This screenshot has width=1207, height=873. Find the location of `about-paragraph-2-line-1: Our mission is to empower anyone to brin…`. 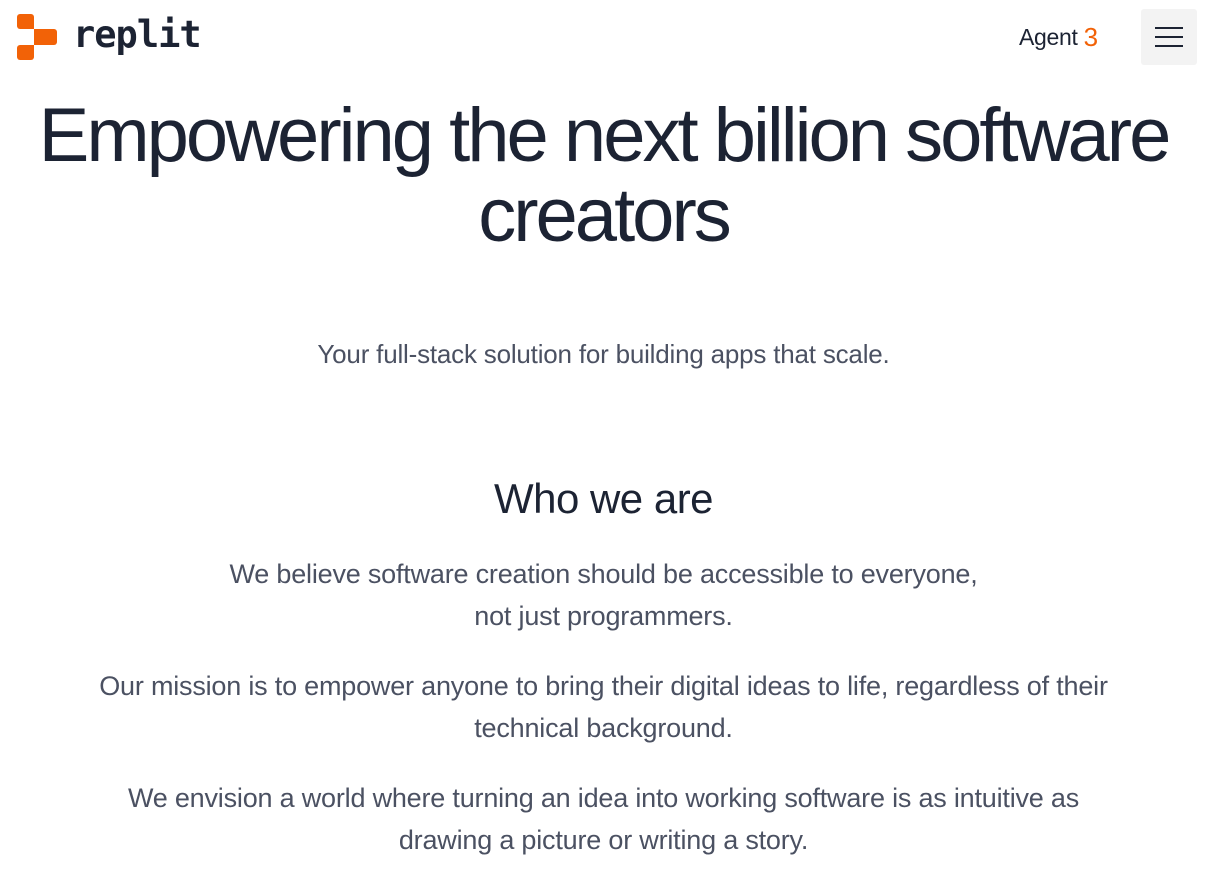

about-paragraph-2-line-1: Our mission is to empower anyone to brin… is located at coordinates (603, 686).